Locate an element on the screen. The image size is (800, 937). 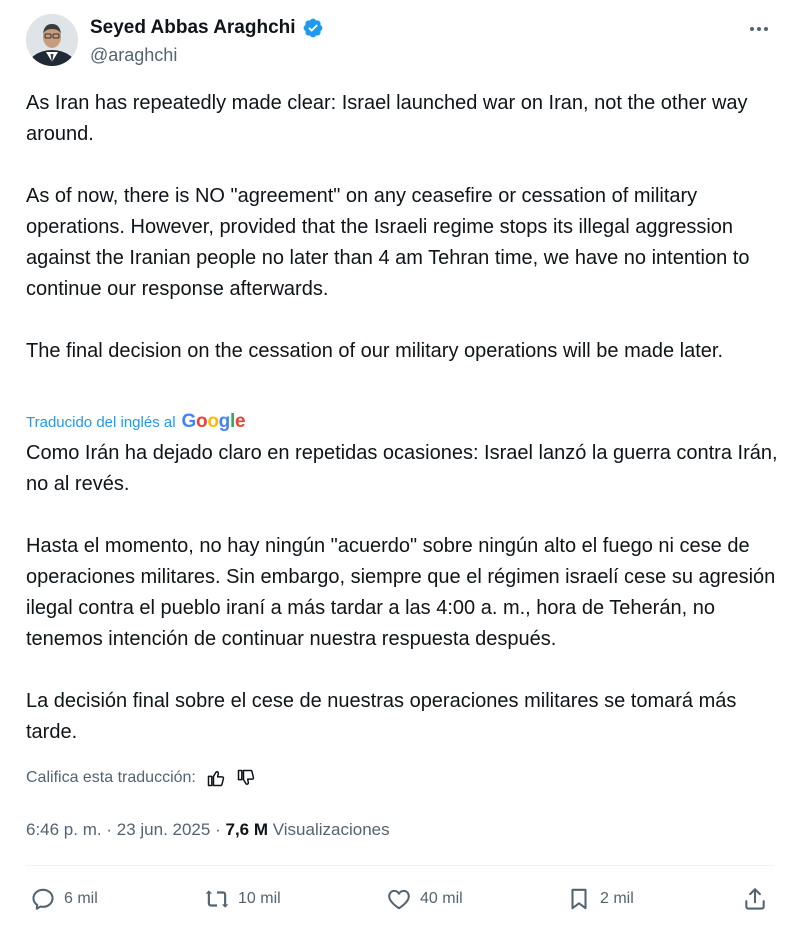
author-handle: @araghchi is located at coordinates (133, 55).